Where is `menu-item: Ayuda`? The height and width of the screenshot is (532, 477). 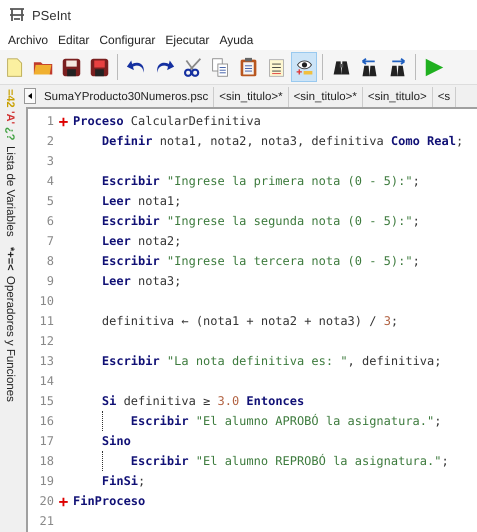
menu-item: Ayuda is located at coordinates (236, 40).